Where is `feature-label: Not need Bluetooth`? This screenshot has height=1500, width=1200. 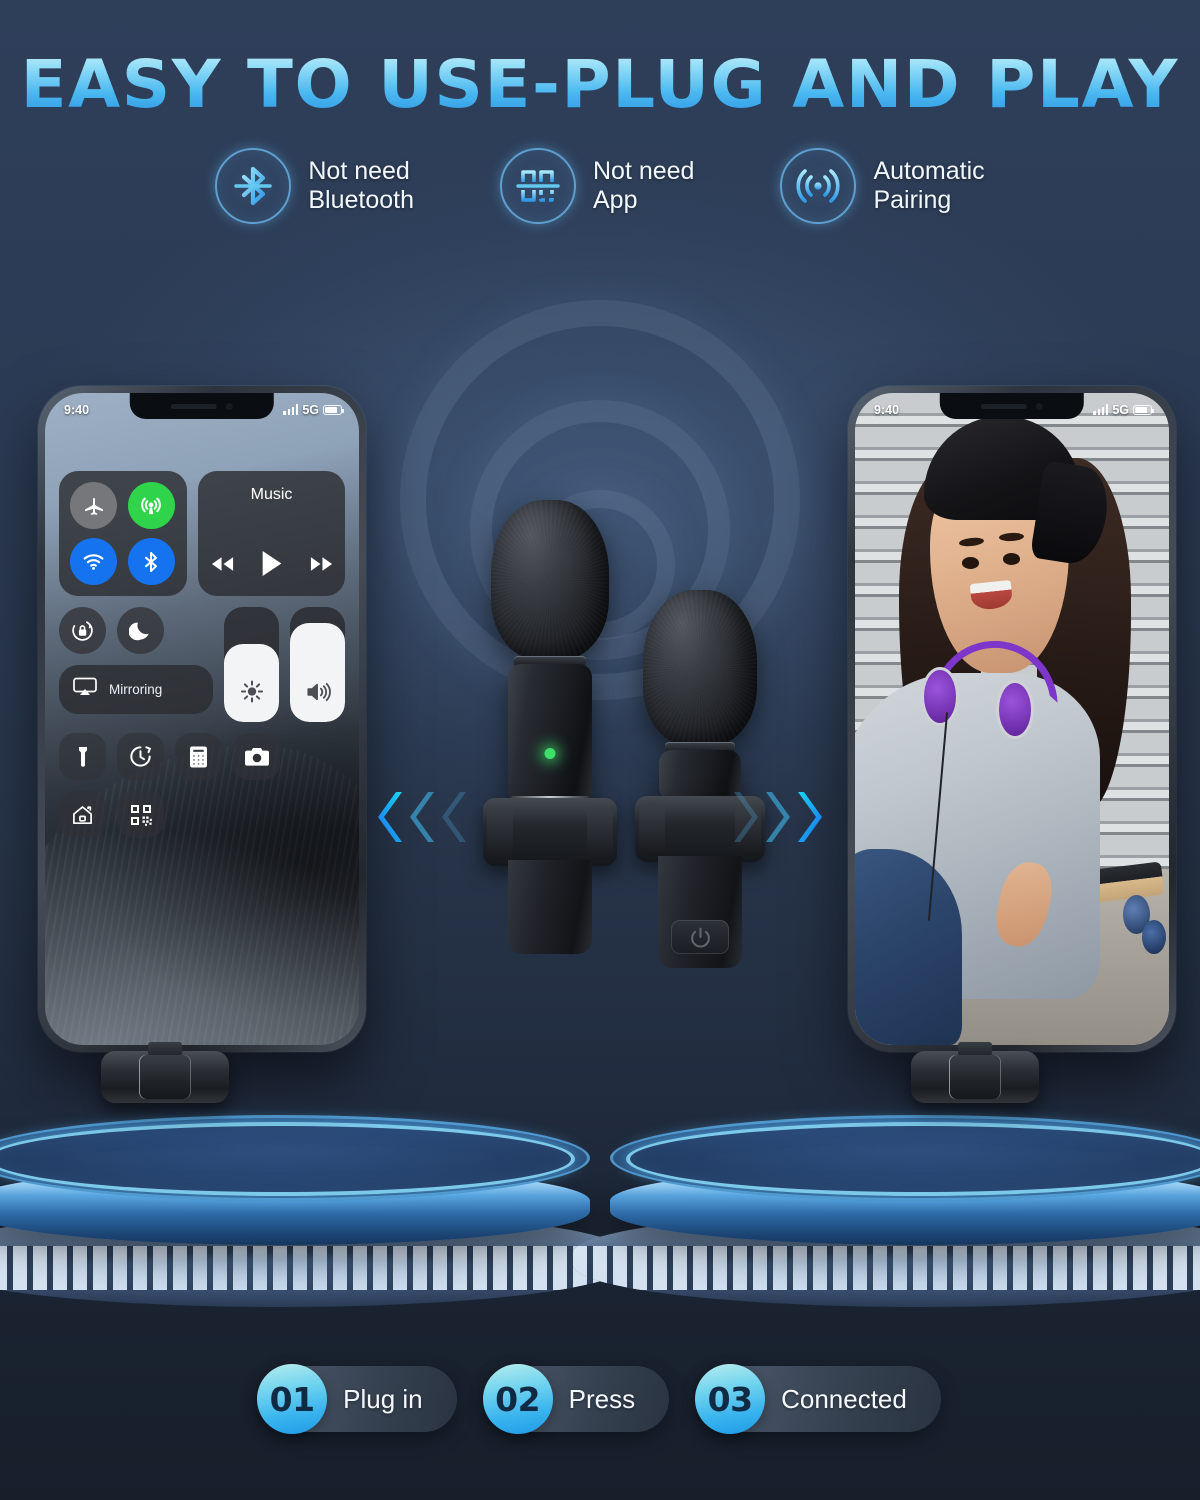 feature-label: Not need Bluetooth is located at coordinates (361, 185).